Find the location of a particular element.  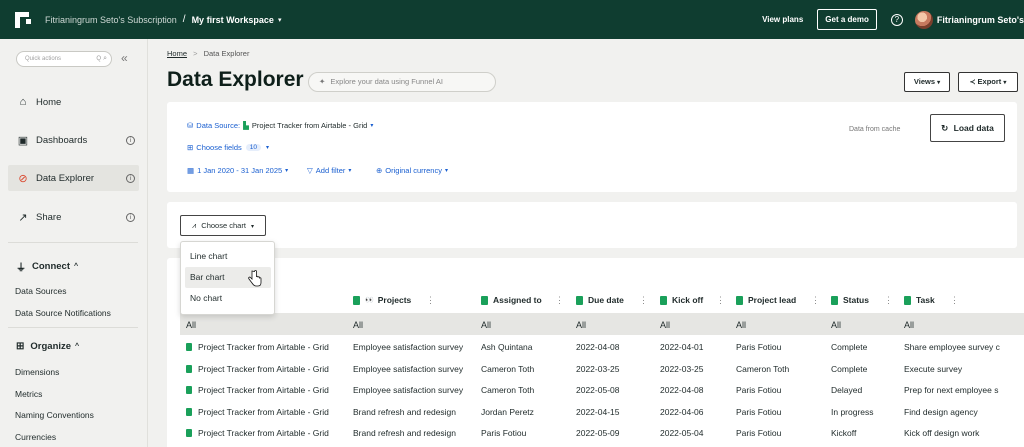

breadcrumb-current: Data Explorer is located at coordinates (226, 53).